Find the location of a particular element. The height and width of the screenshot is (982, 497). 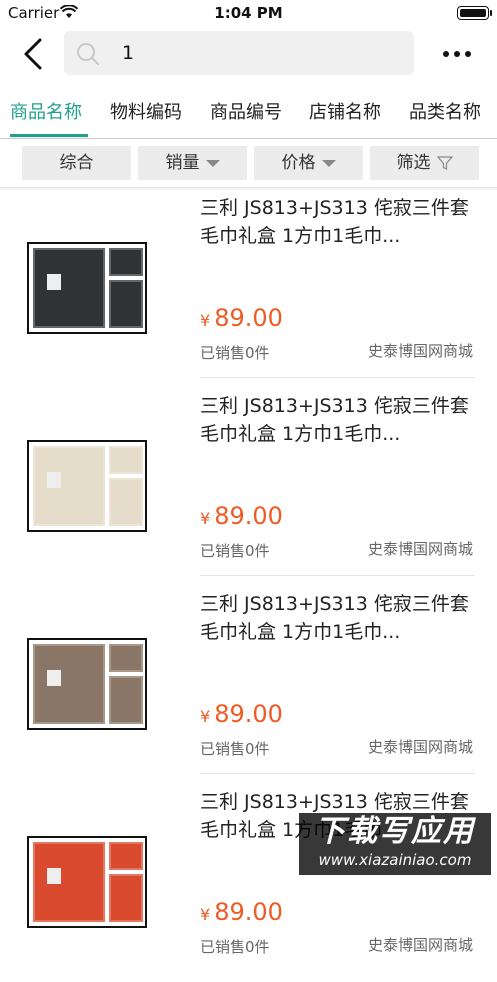

more-options-icon is located at coordinates (457, 54).